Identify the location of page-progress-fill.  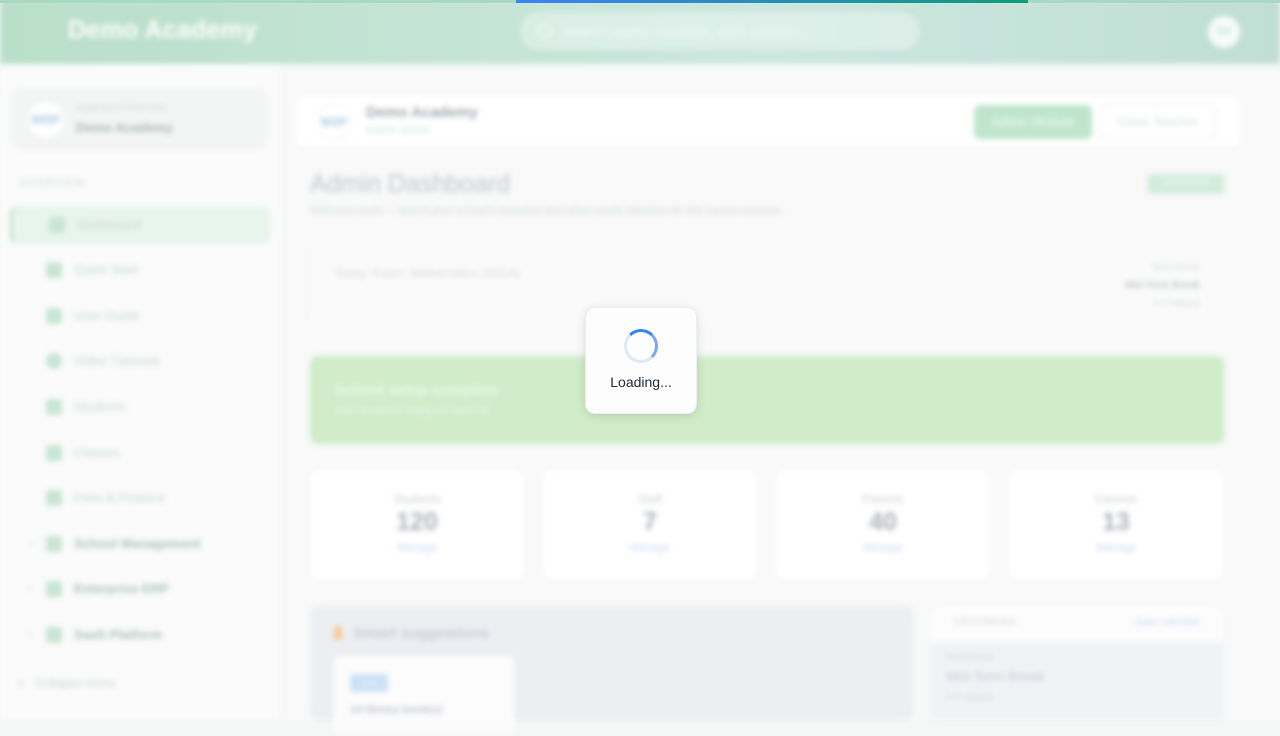
(772, 1).